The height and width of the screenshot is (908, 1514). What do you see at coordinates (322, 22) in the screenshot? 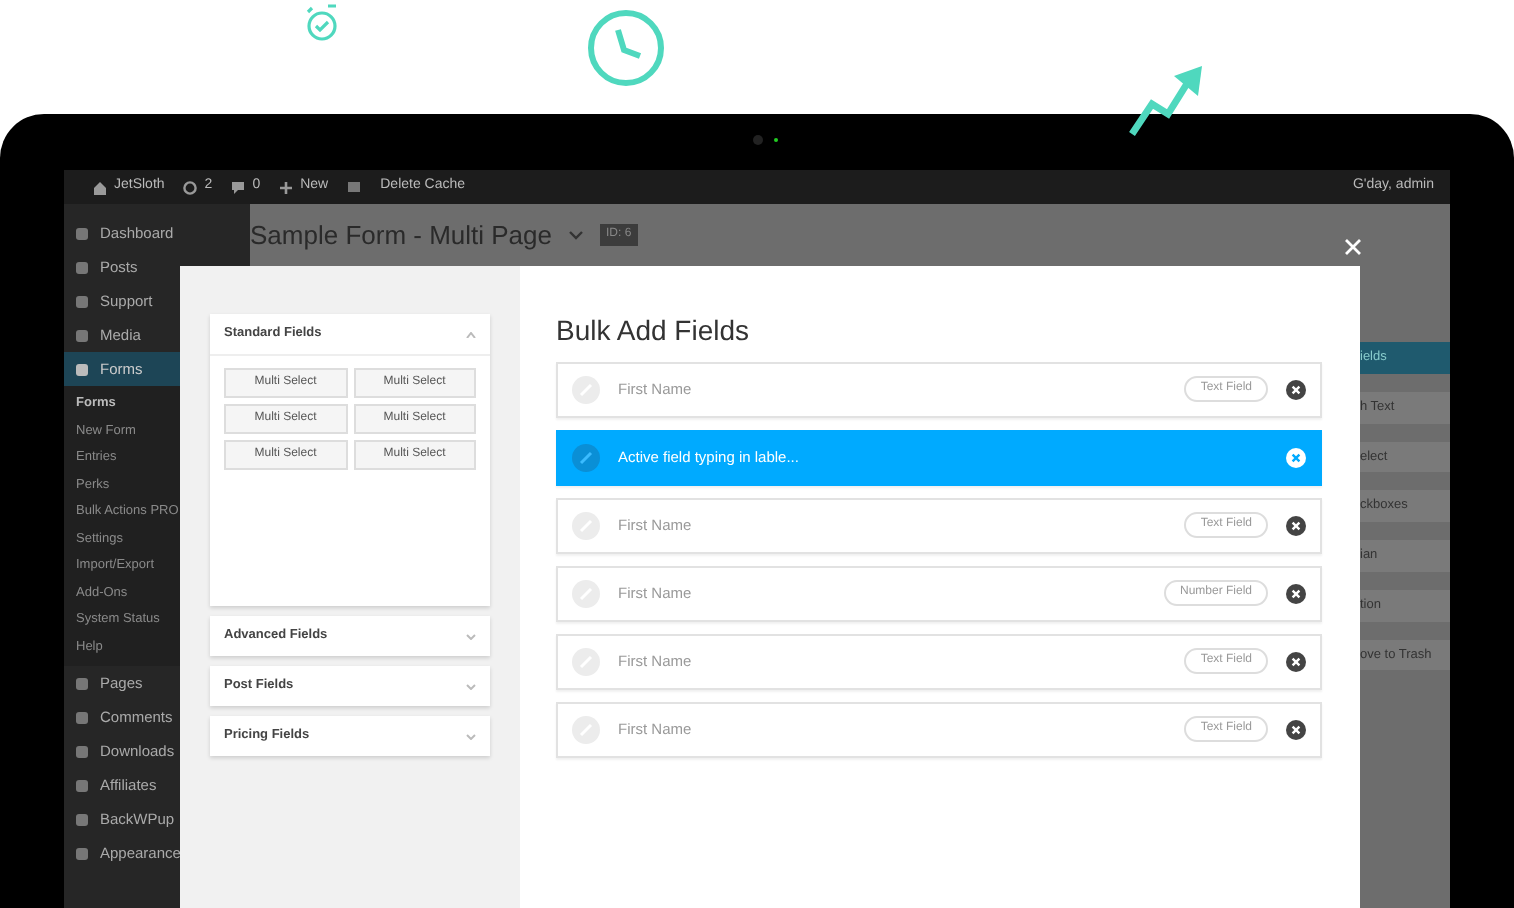
I see `stopwatch-icon` at bounding box center [322, 22].